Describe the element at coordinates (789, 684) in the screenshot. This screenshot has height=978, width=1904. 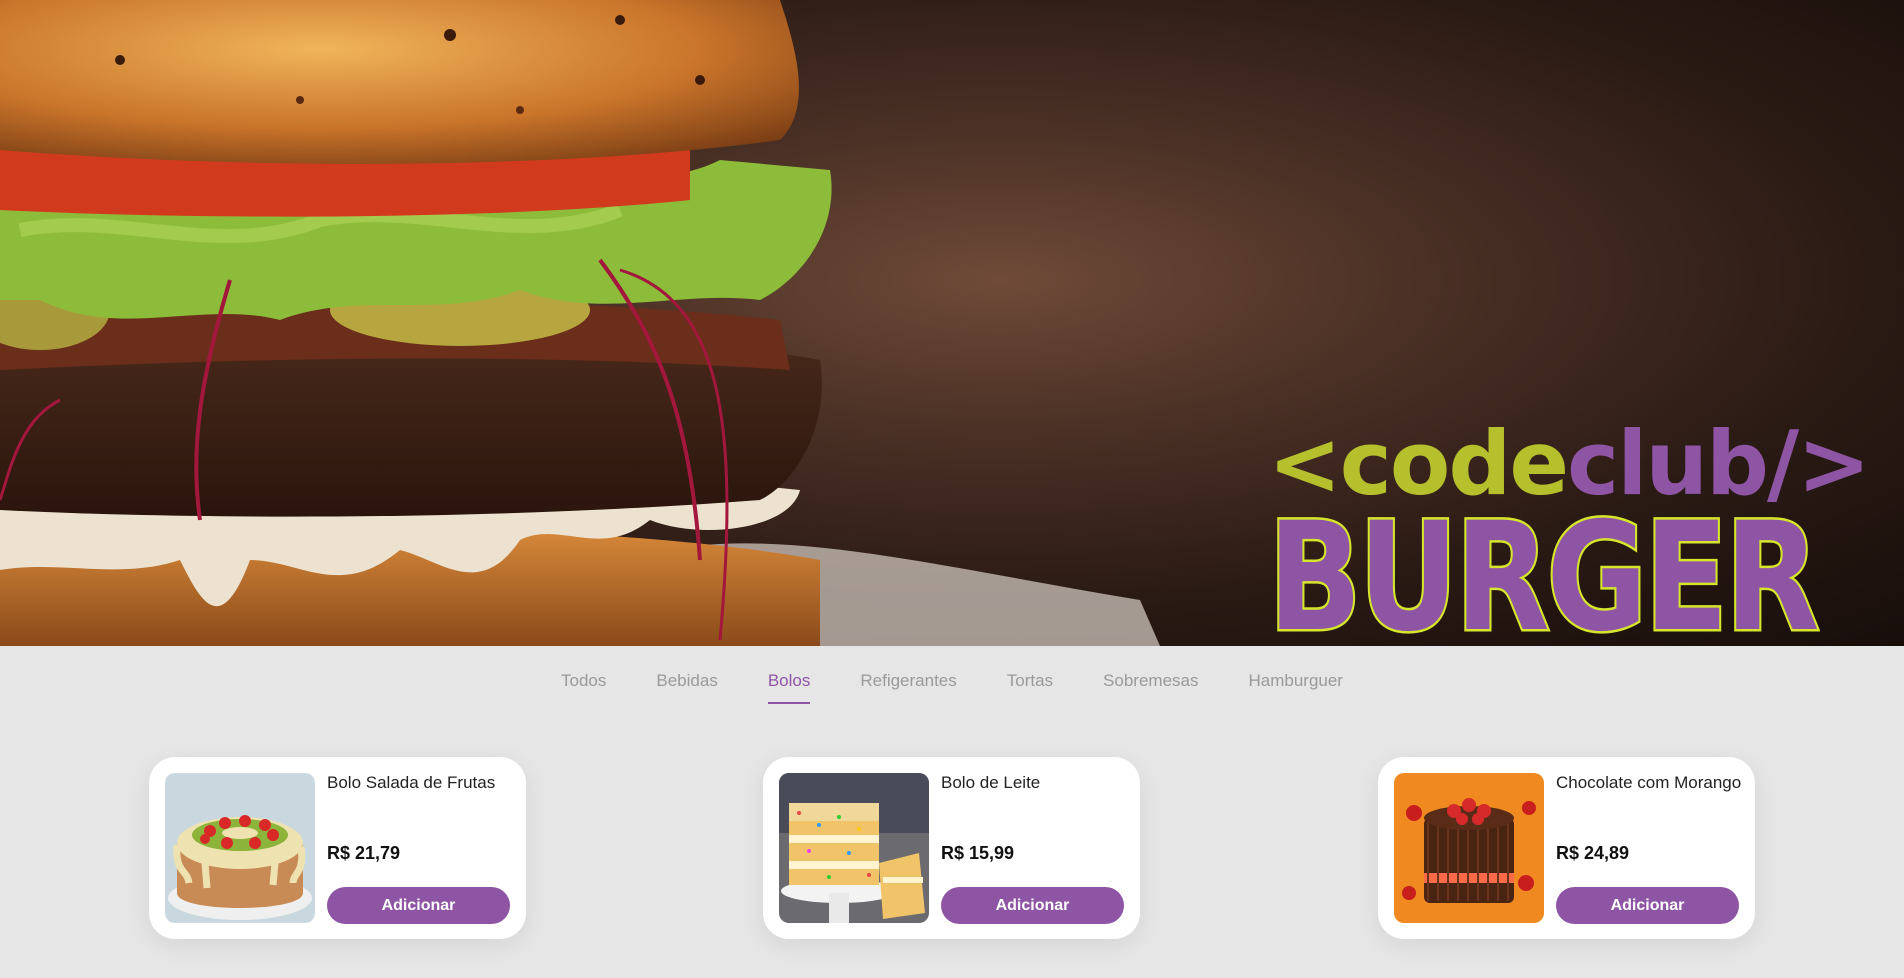
I see `tab-bolos: Bolos` at that location.